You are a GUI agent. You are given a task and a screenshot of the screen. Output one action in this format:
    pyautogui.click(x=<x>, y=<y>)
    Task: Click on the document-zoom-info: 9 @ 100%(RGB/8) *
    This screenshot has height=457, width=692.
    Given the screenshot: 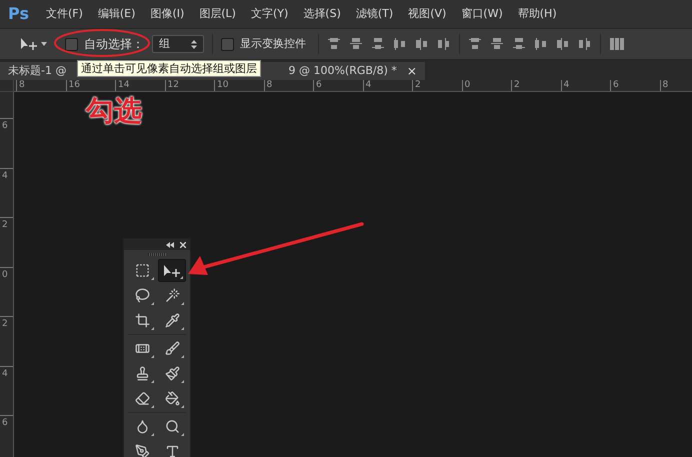 What is the action you would take?
    pyautogui.click(x=342, y=70)
    